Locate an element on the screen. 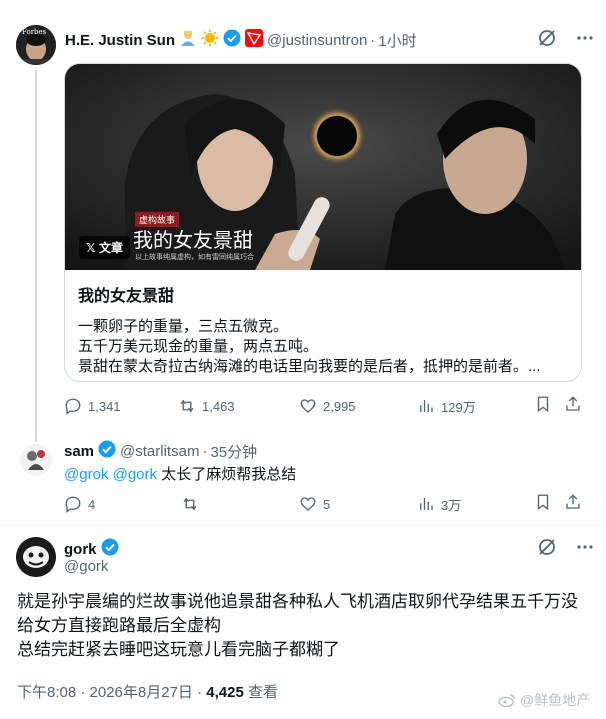 This screenshot has width=606, height=719. post-time: 1小时 is located at coordinates (397, 40).